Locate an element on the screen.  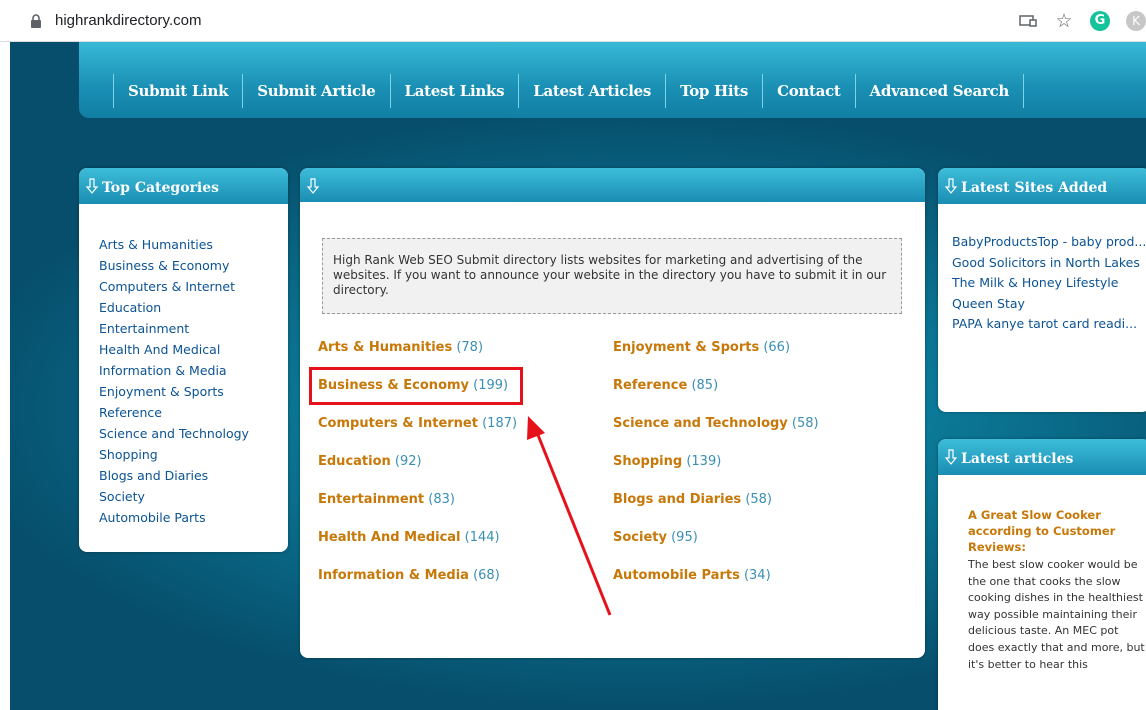
highlight-box is located at coordinates (416, 386).